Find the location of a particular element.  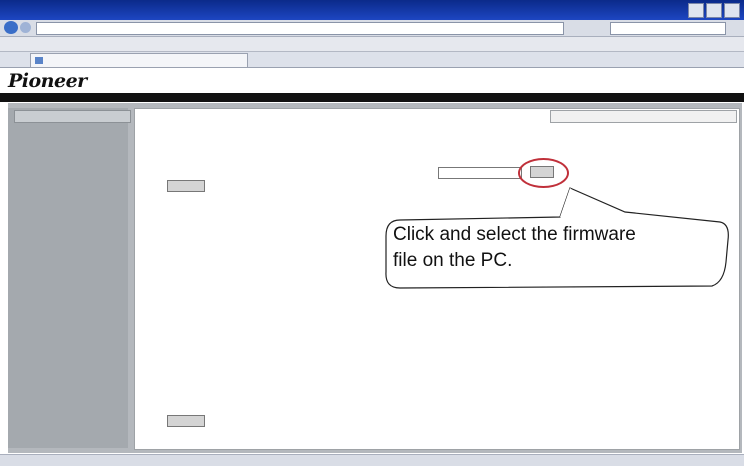

url-field is located at coordinates (300, 28).